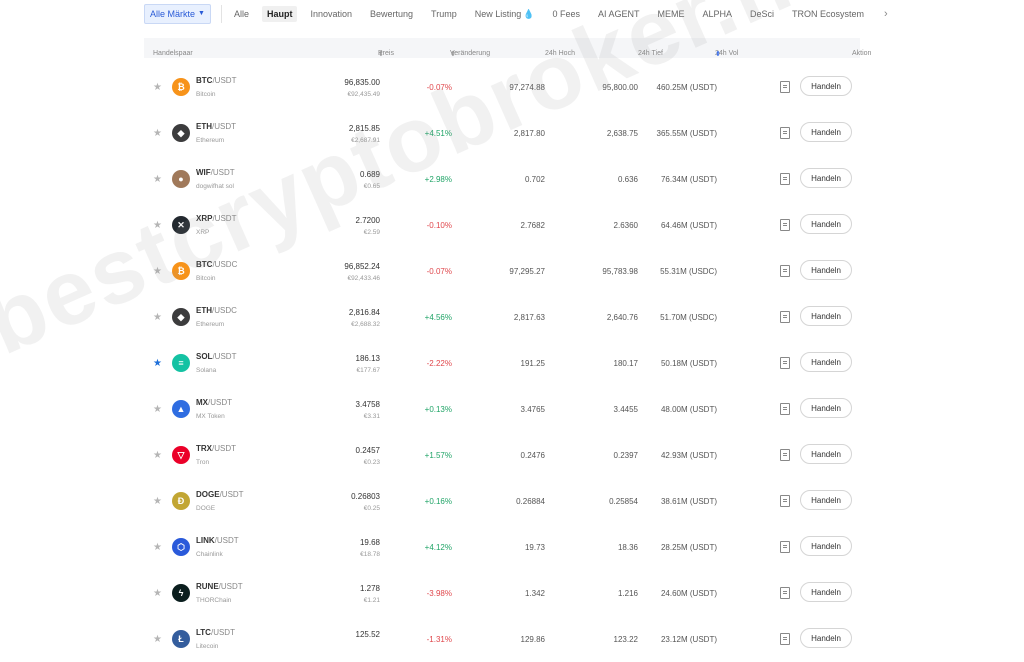 Image resolution: width=1024 pixels, height=662 pixels. What do you see at coordinates (566, 14) in the screenshot?
I see `tab-0-fees: 0 Fees` at bounding box center [566, 14].